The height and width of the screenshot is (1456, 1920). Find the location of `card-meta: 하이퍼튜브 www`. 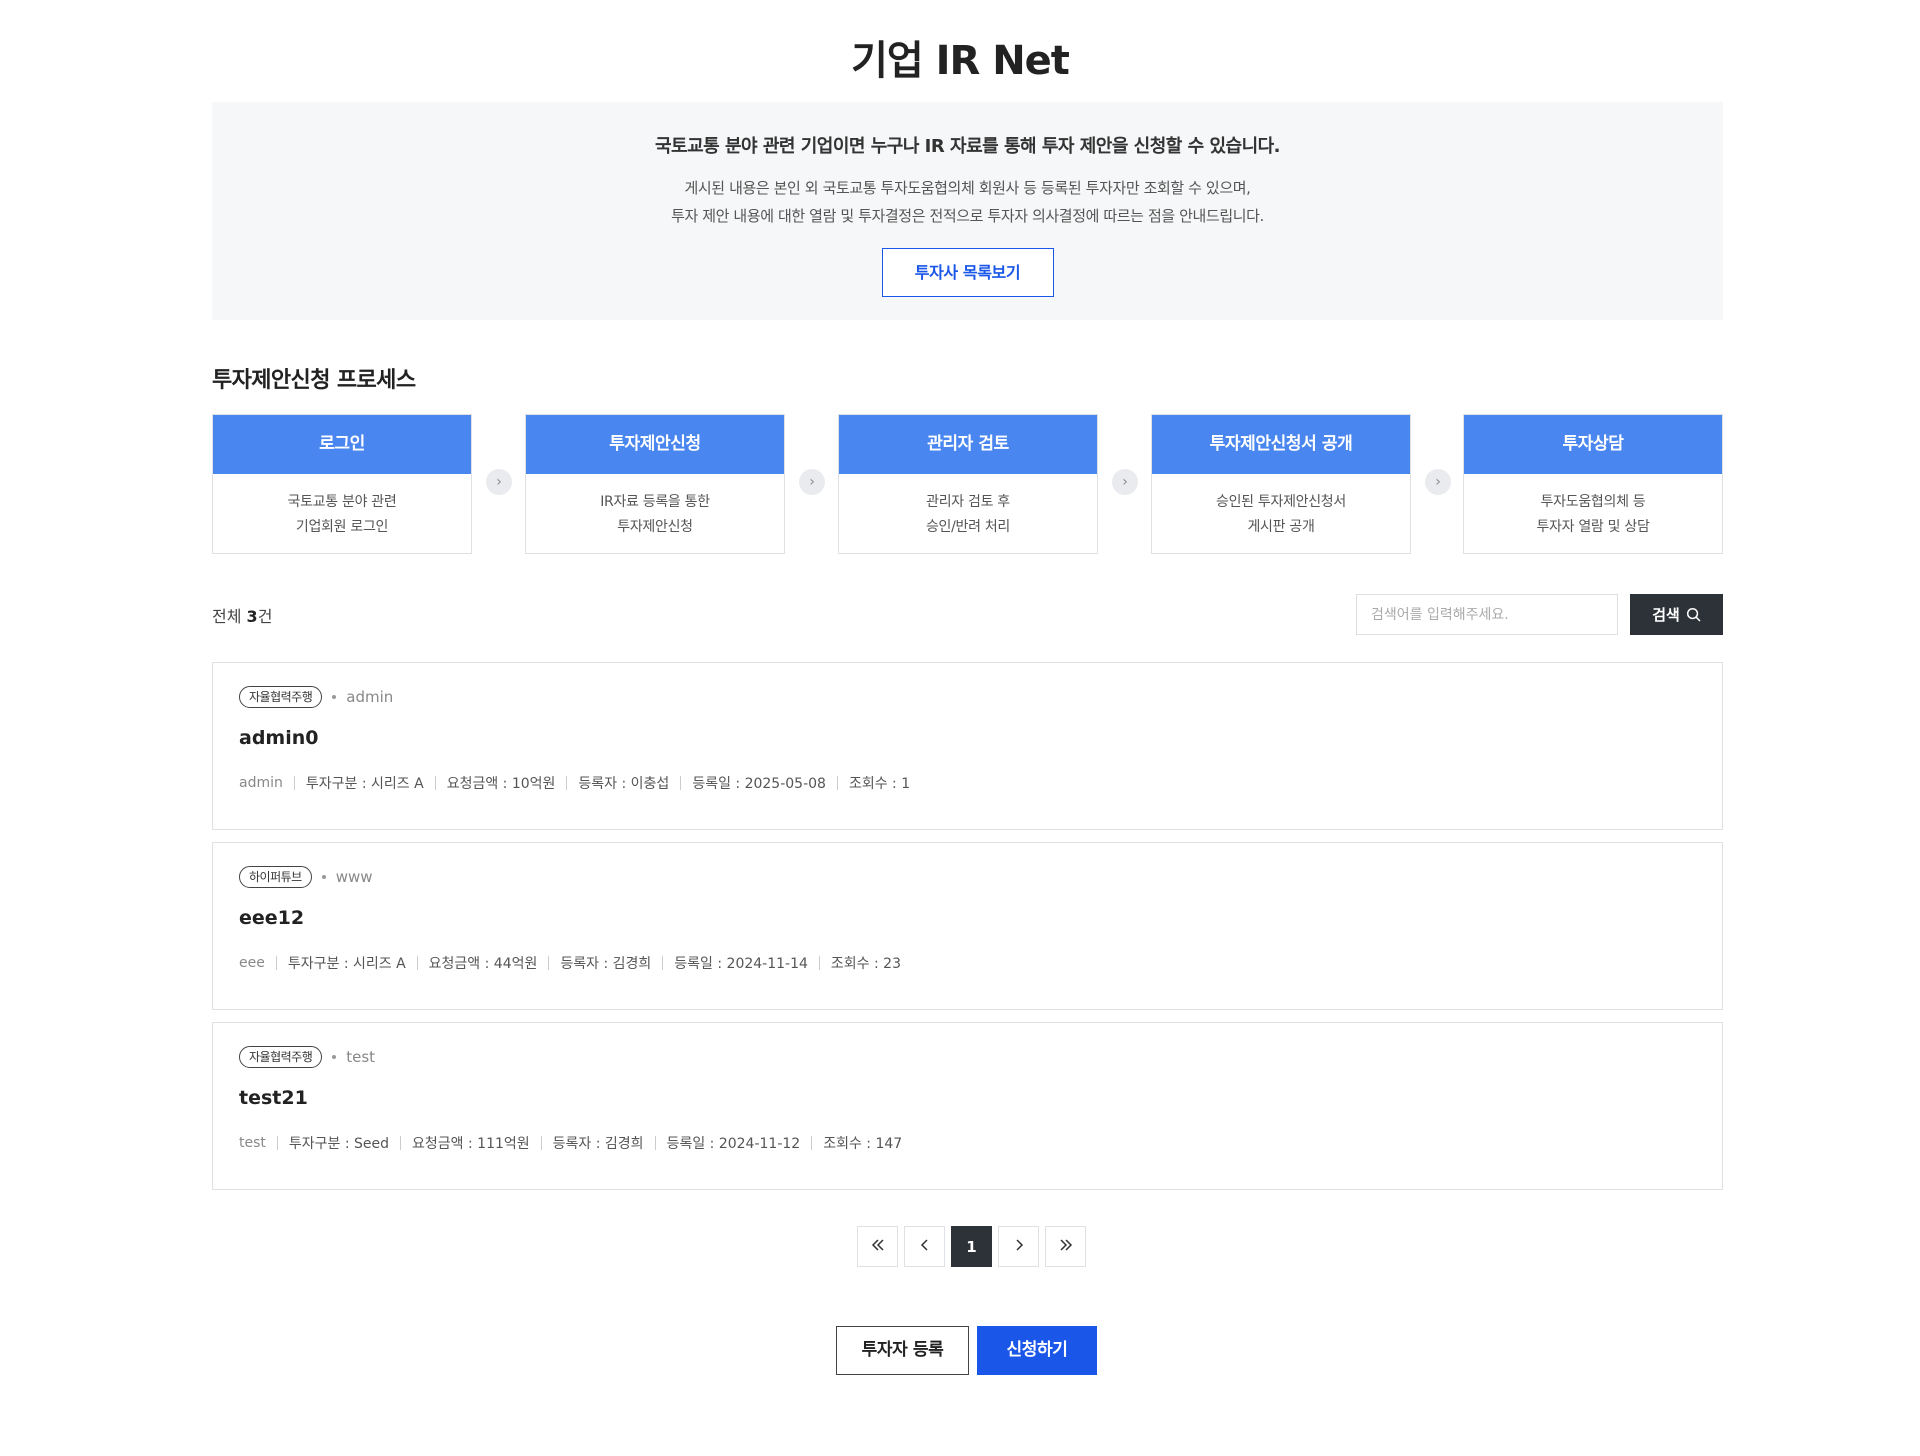

card-meta: 하이퍼튜브 www is located at coordinates (306, 877).